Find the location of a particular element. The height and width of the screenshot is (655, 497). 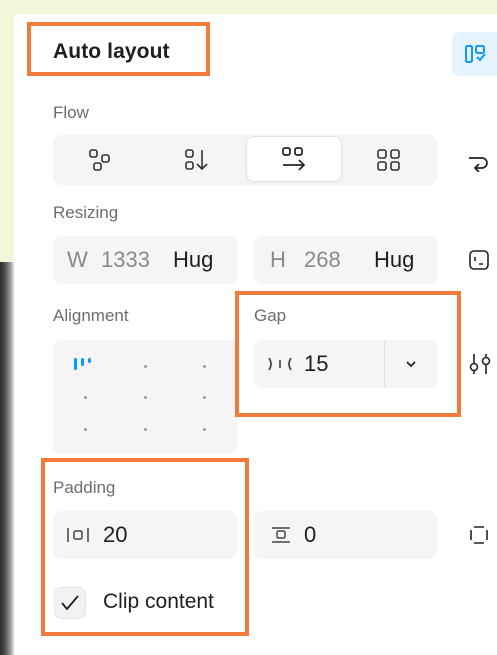

resize-constraints-icon is located at coordinates (479, 260).